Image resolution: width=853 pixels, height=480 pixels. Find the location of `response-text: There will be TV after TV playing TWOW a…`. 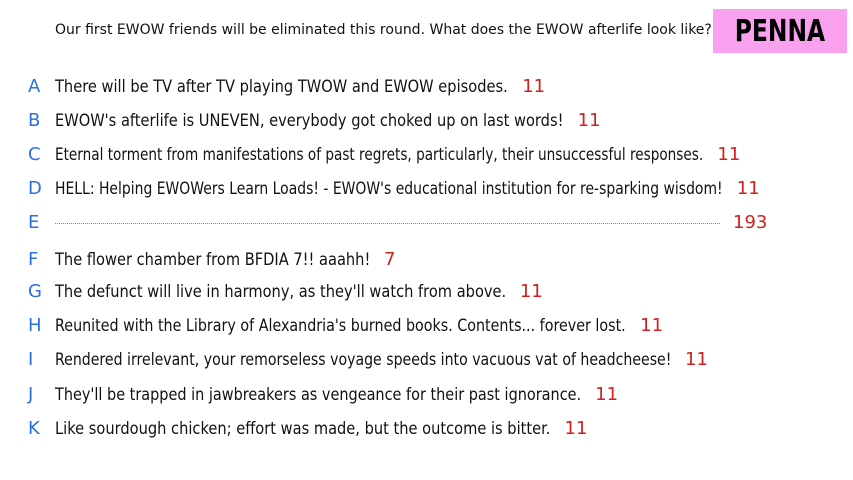

response-text: There will be TV after TV playing TWOW a… is located at coordinates (281, 87).